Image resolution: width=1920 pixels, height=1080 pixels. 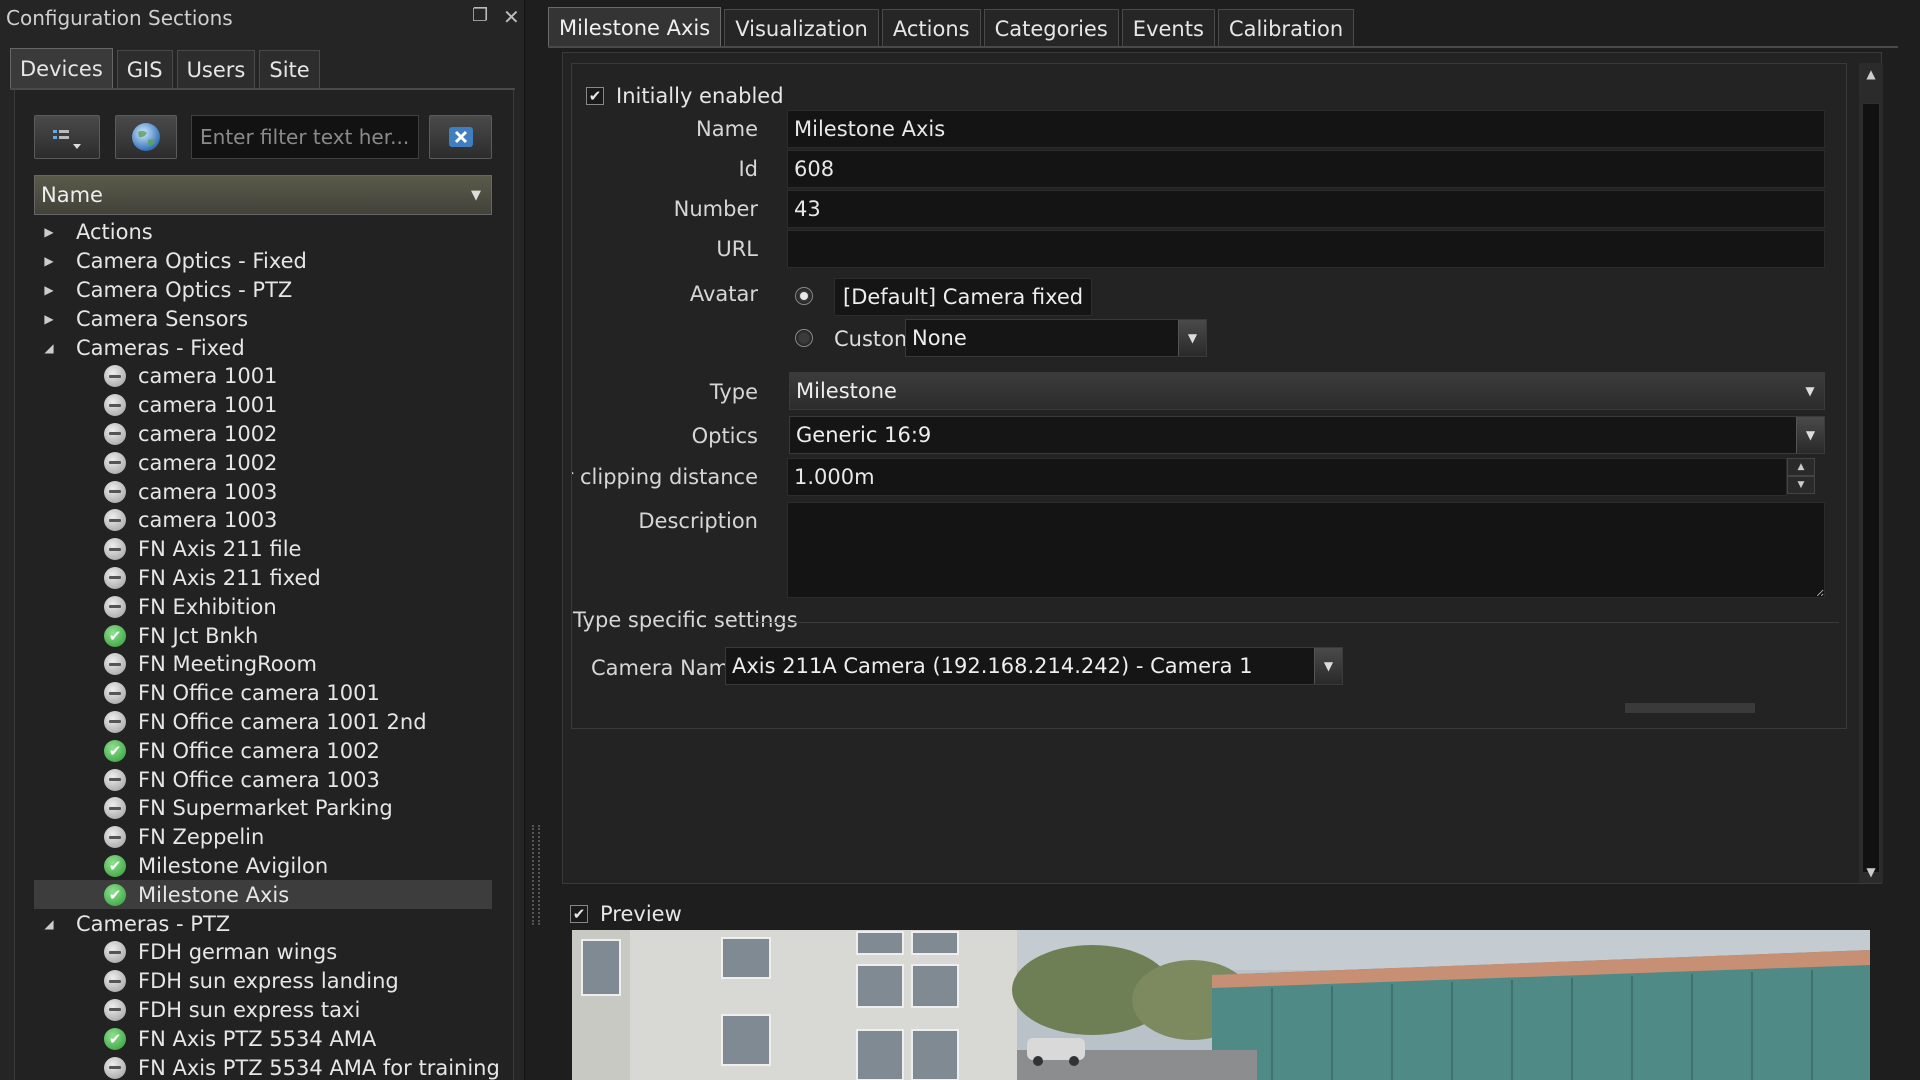 I want to click on avatar-default-radio, so click(x=804, y=296).